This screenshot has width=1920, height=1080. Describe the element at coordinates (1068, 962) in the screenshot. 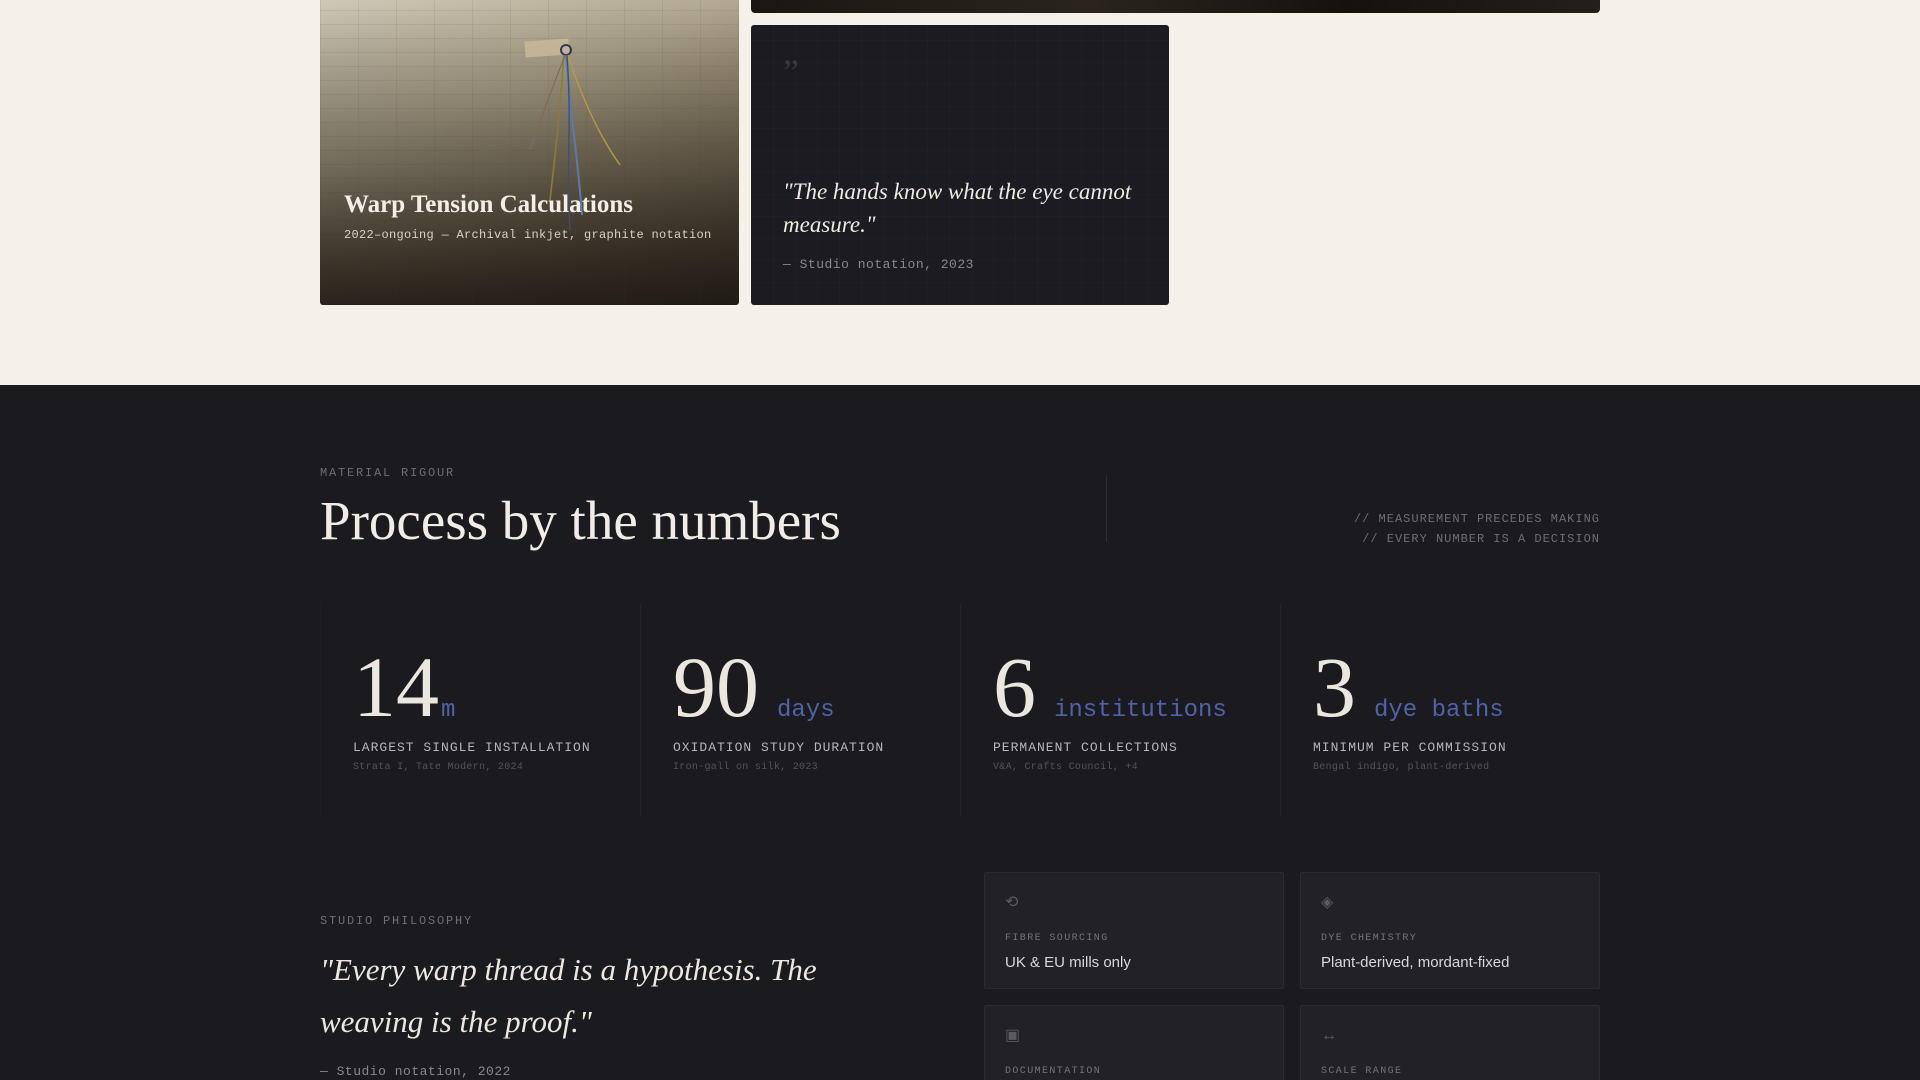

I see `spec-value: UK & EU mills only` at that location.